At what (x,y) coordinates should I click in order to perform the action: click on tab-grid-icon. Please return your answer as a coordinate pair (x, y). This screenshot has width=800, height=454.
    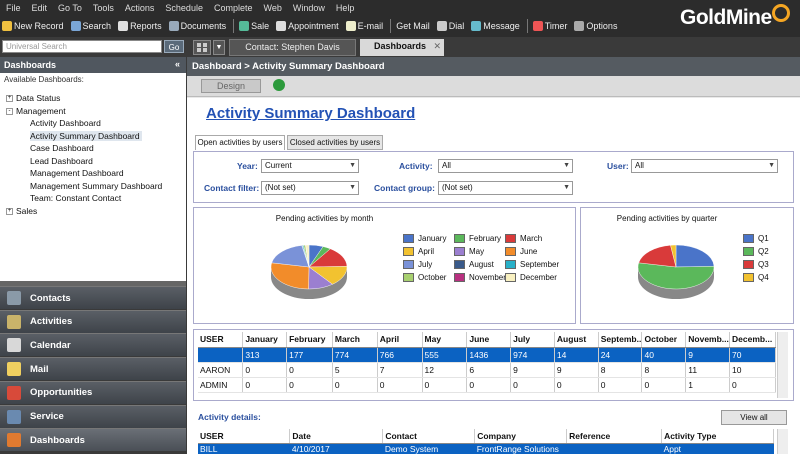
    Looking at the image, I should click on (202, 47).